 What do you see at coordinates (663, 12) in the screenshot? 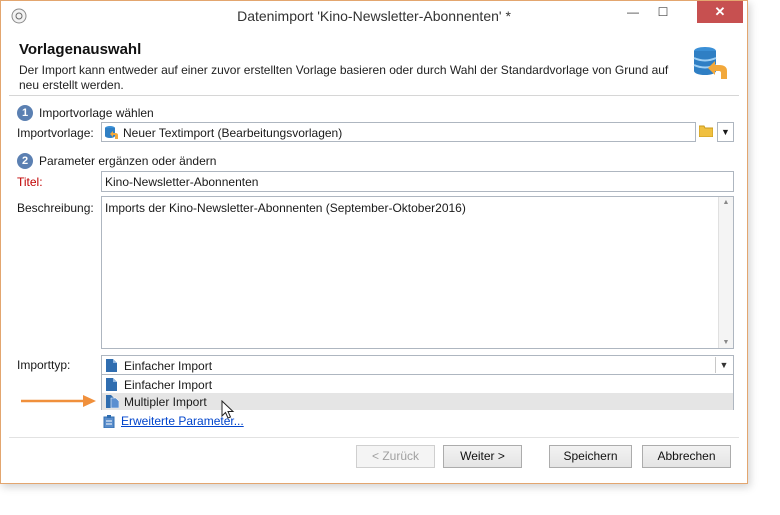
I see `maximize-button: ☐` at bounding box center [663, 12].